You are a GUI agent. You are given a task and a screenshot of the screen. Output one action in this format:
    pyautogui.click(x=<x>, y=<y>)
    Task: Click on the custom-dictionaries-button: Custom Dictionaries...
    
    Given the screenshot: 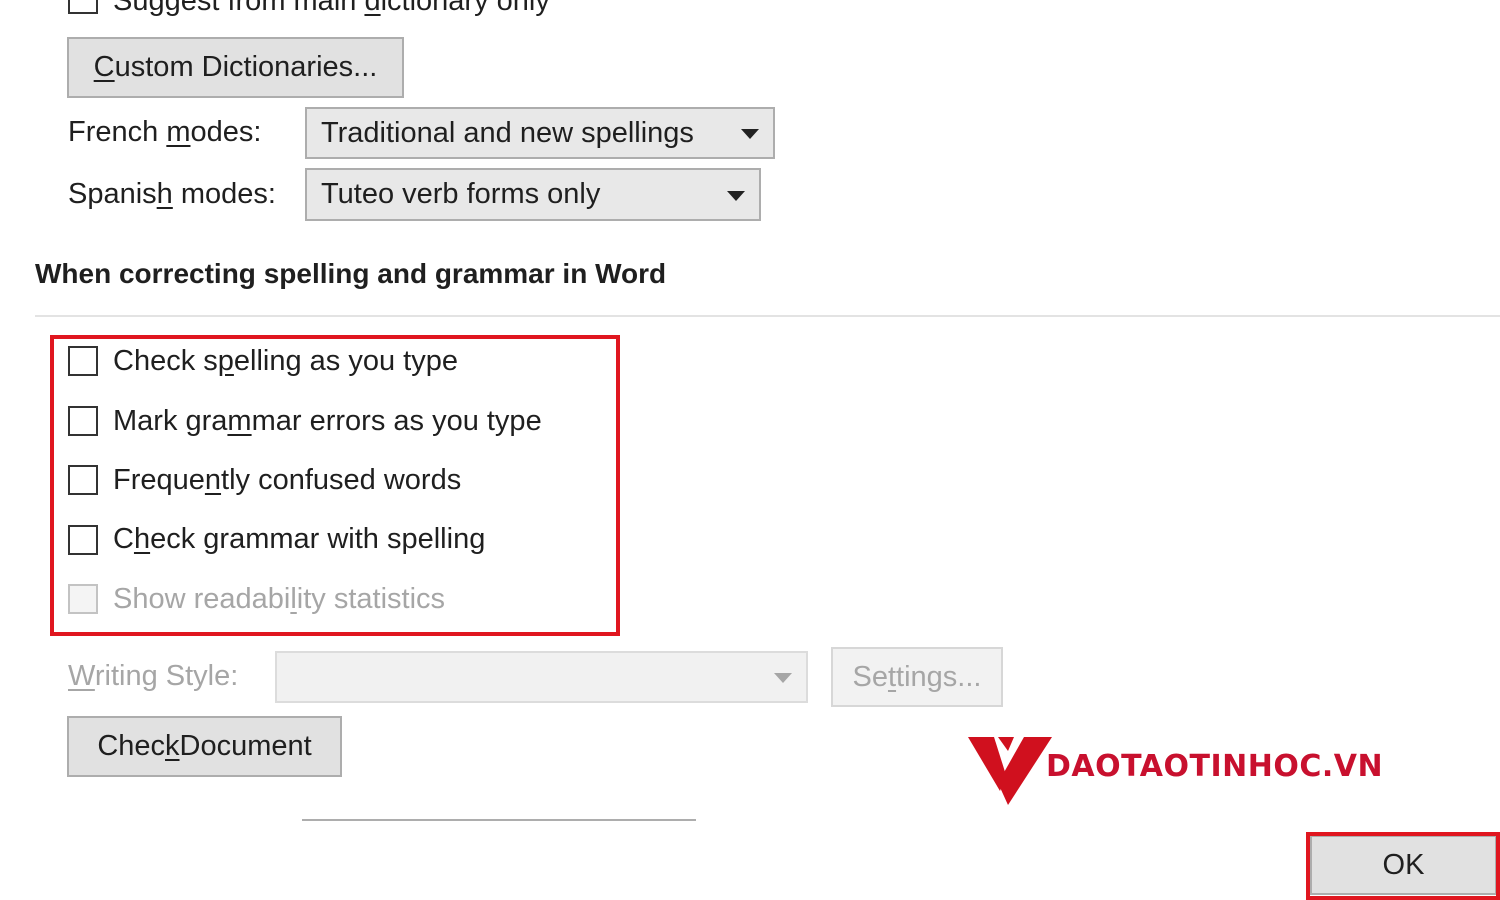 What is the action you would take?
    pyautogui.click(x=235, y=67)
    